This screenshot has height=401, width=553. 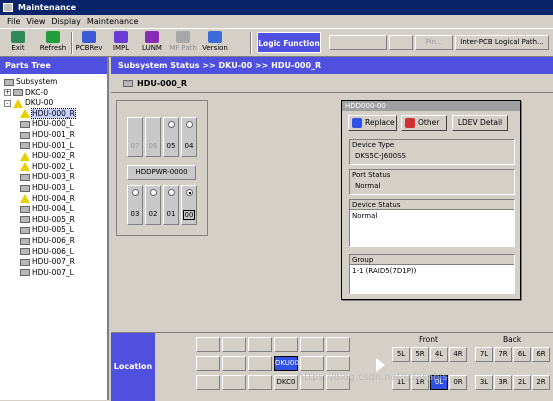 What do you see at coordinates (152, 43) in the screenshot?
I see `lunm-button: LUNM` at bounding box center [152, 43].